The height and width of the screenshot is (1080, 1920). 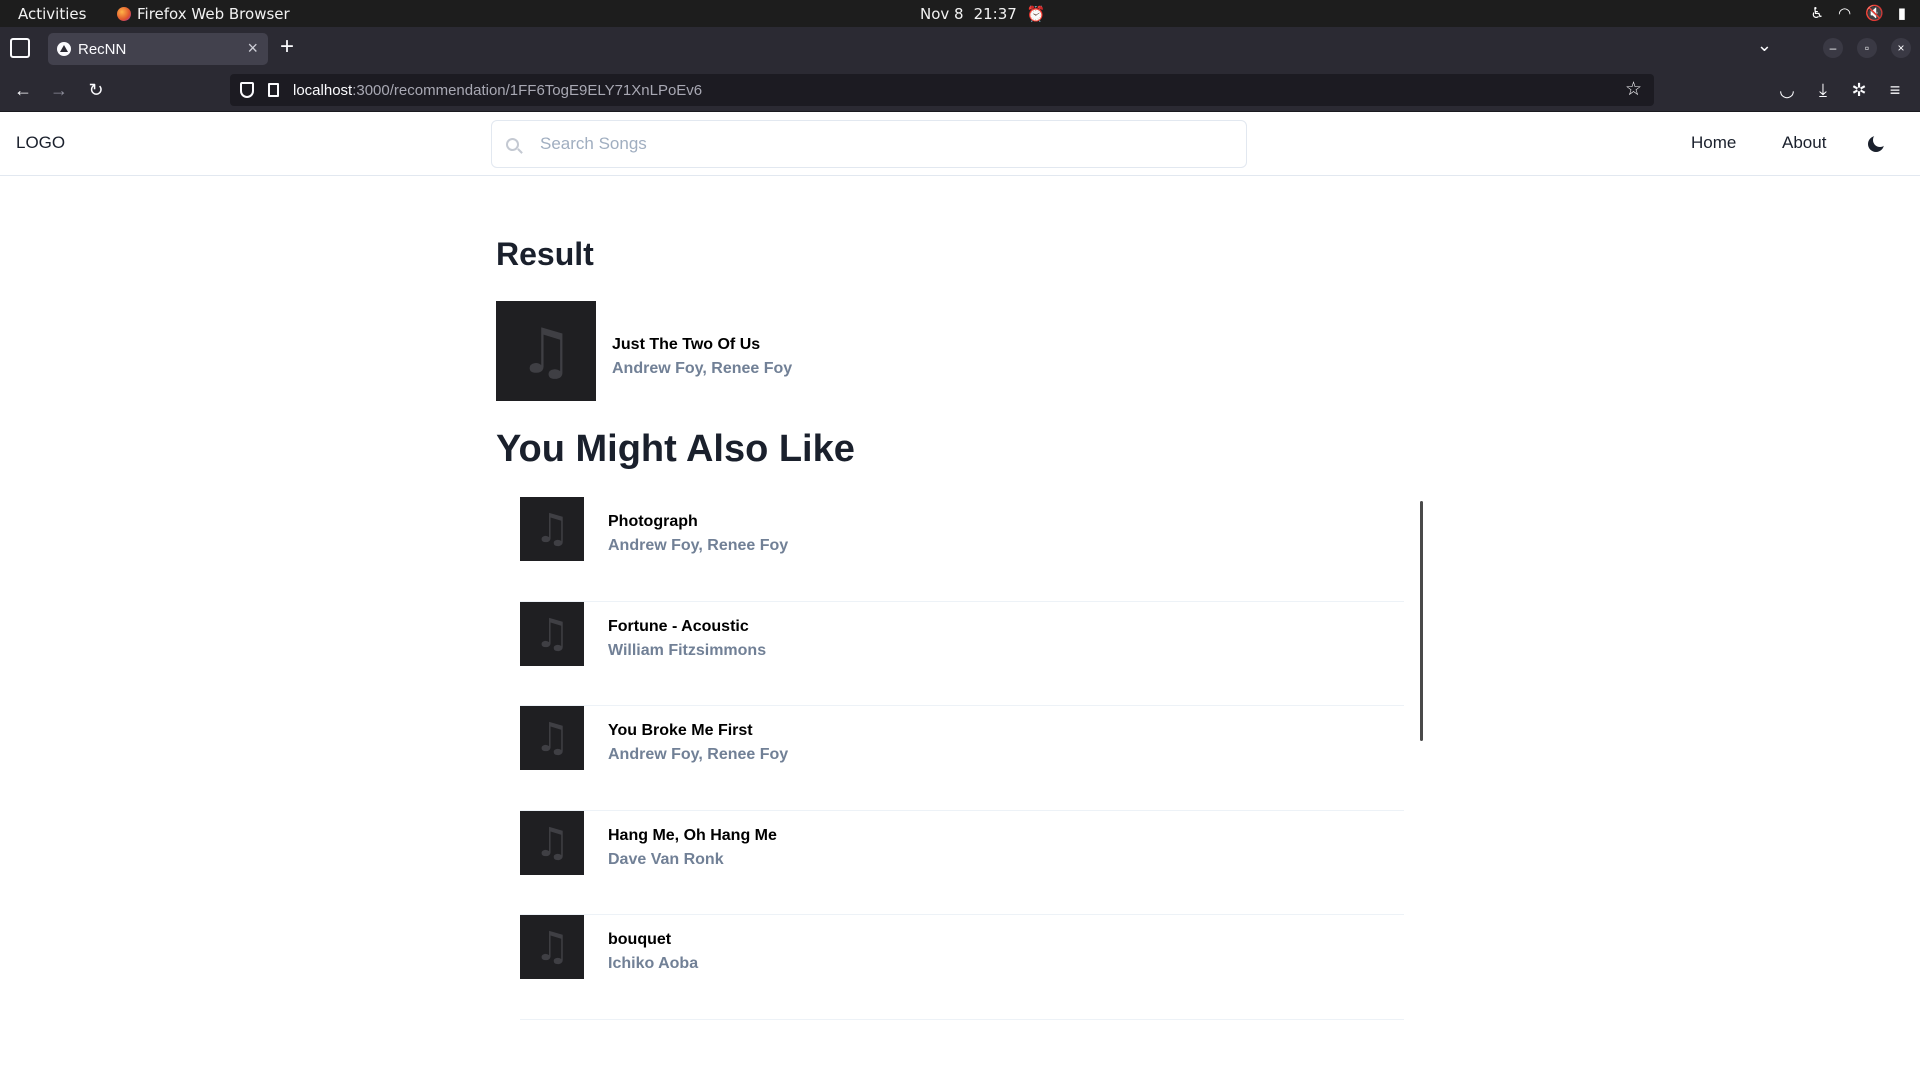 I want to click on song-title: Hang Me, Oh Hang Me, so click(x=692, y=835).